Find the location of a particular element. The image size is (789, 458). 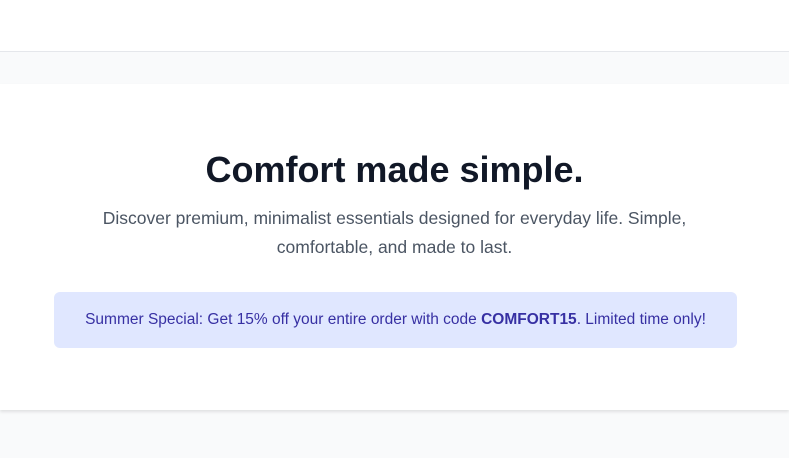

promo-code: COMFORT15 is located at coordinates (529, 319).